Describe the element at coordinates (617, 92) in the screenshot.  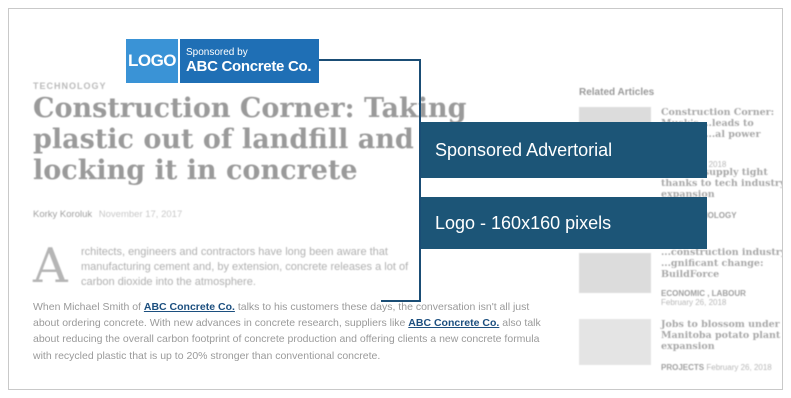
I see `related-articles-title: Related Articles` at that location.